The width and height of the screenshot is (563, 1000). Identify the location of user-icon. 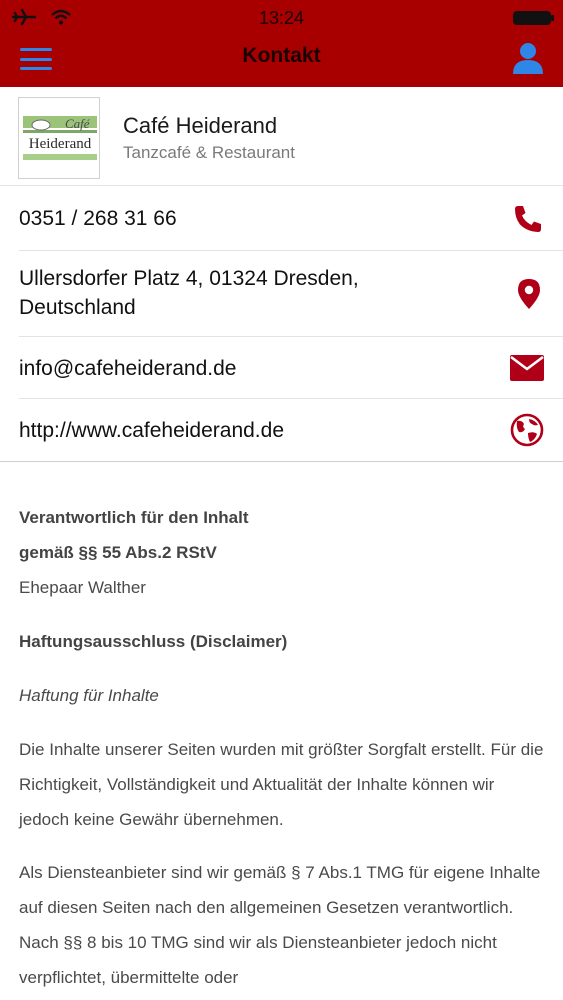
(528, 58).